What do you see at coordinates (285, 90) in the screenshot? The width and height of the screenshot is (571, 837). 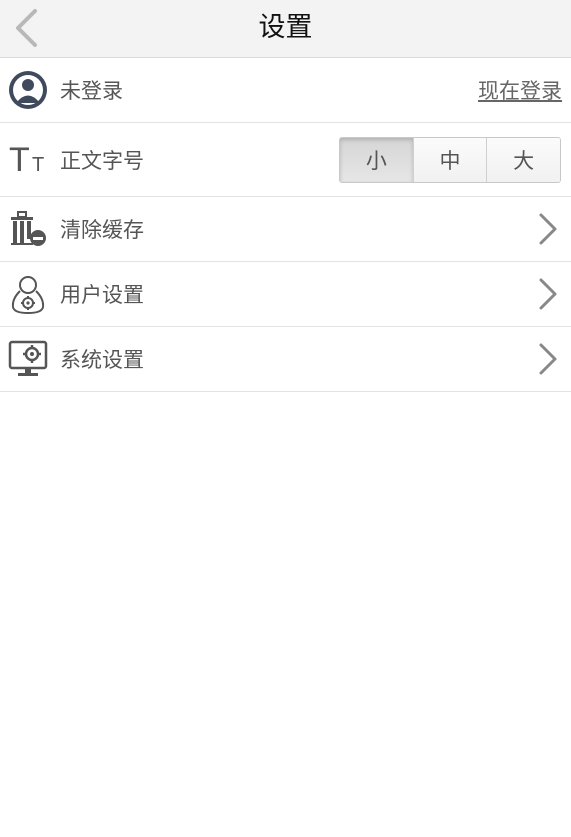 I see `login-row: 未登录 现在登录` at bounding box center [285, 90].